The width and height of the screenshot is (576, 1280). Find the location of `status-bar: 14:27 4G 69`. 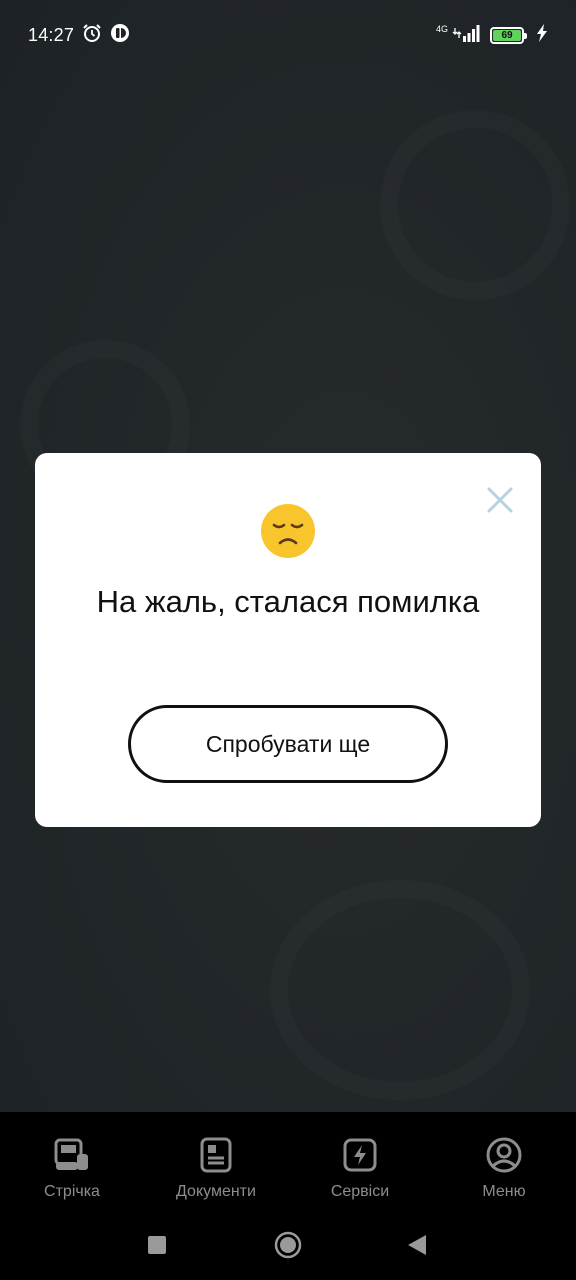

status-bar: 14:27 4G 69 is located at coordinates (288, 35).